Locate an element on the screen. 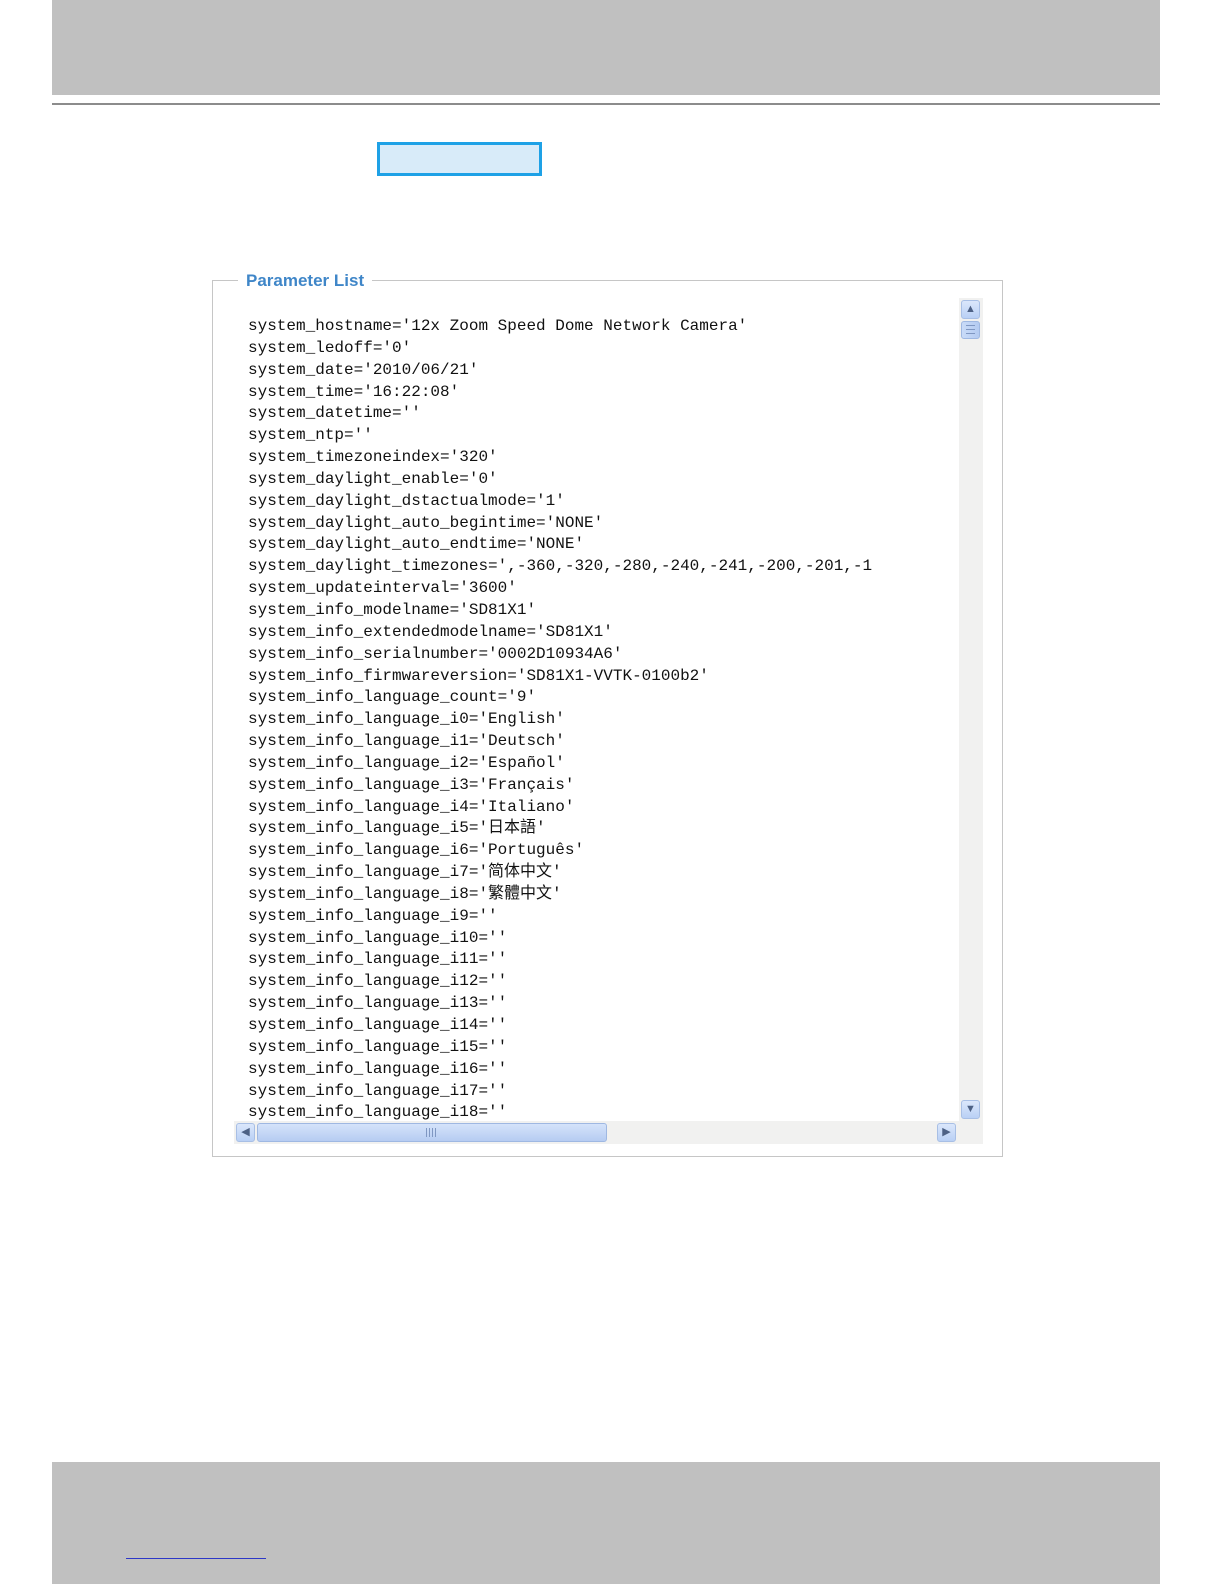  parameter-line: system_info_language_i12='' is located at coordinates (378, 981).